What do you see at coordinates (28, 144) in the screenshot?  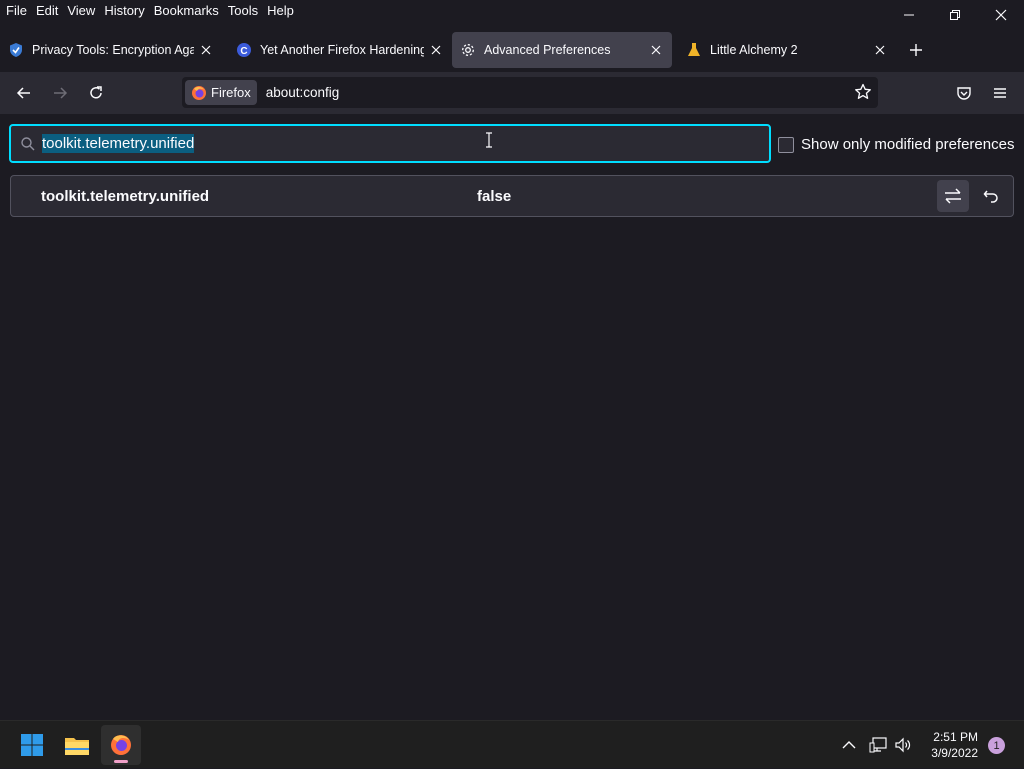 I see `search-icon` at bounding box center [28, 144].